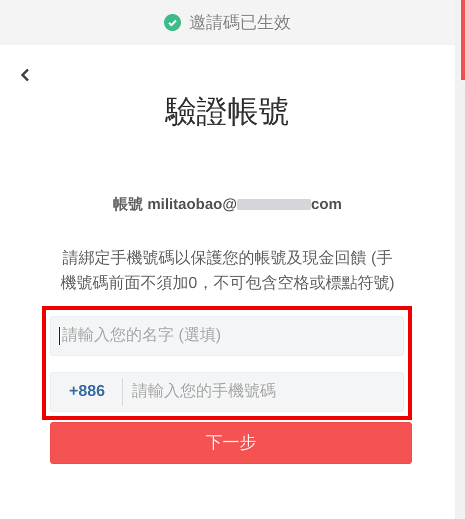 Image resolution: width=465 pixels, height=519 pixels. Describe the element at coordinates (227, 336) in the screenshot. I see `name-field: 請輸入您的名字 (選填)` at that location.